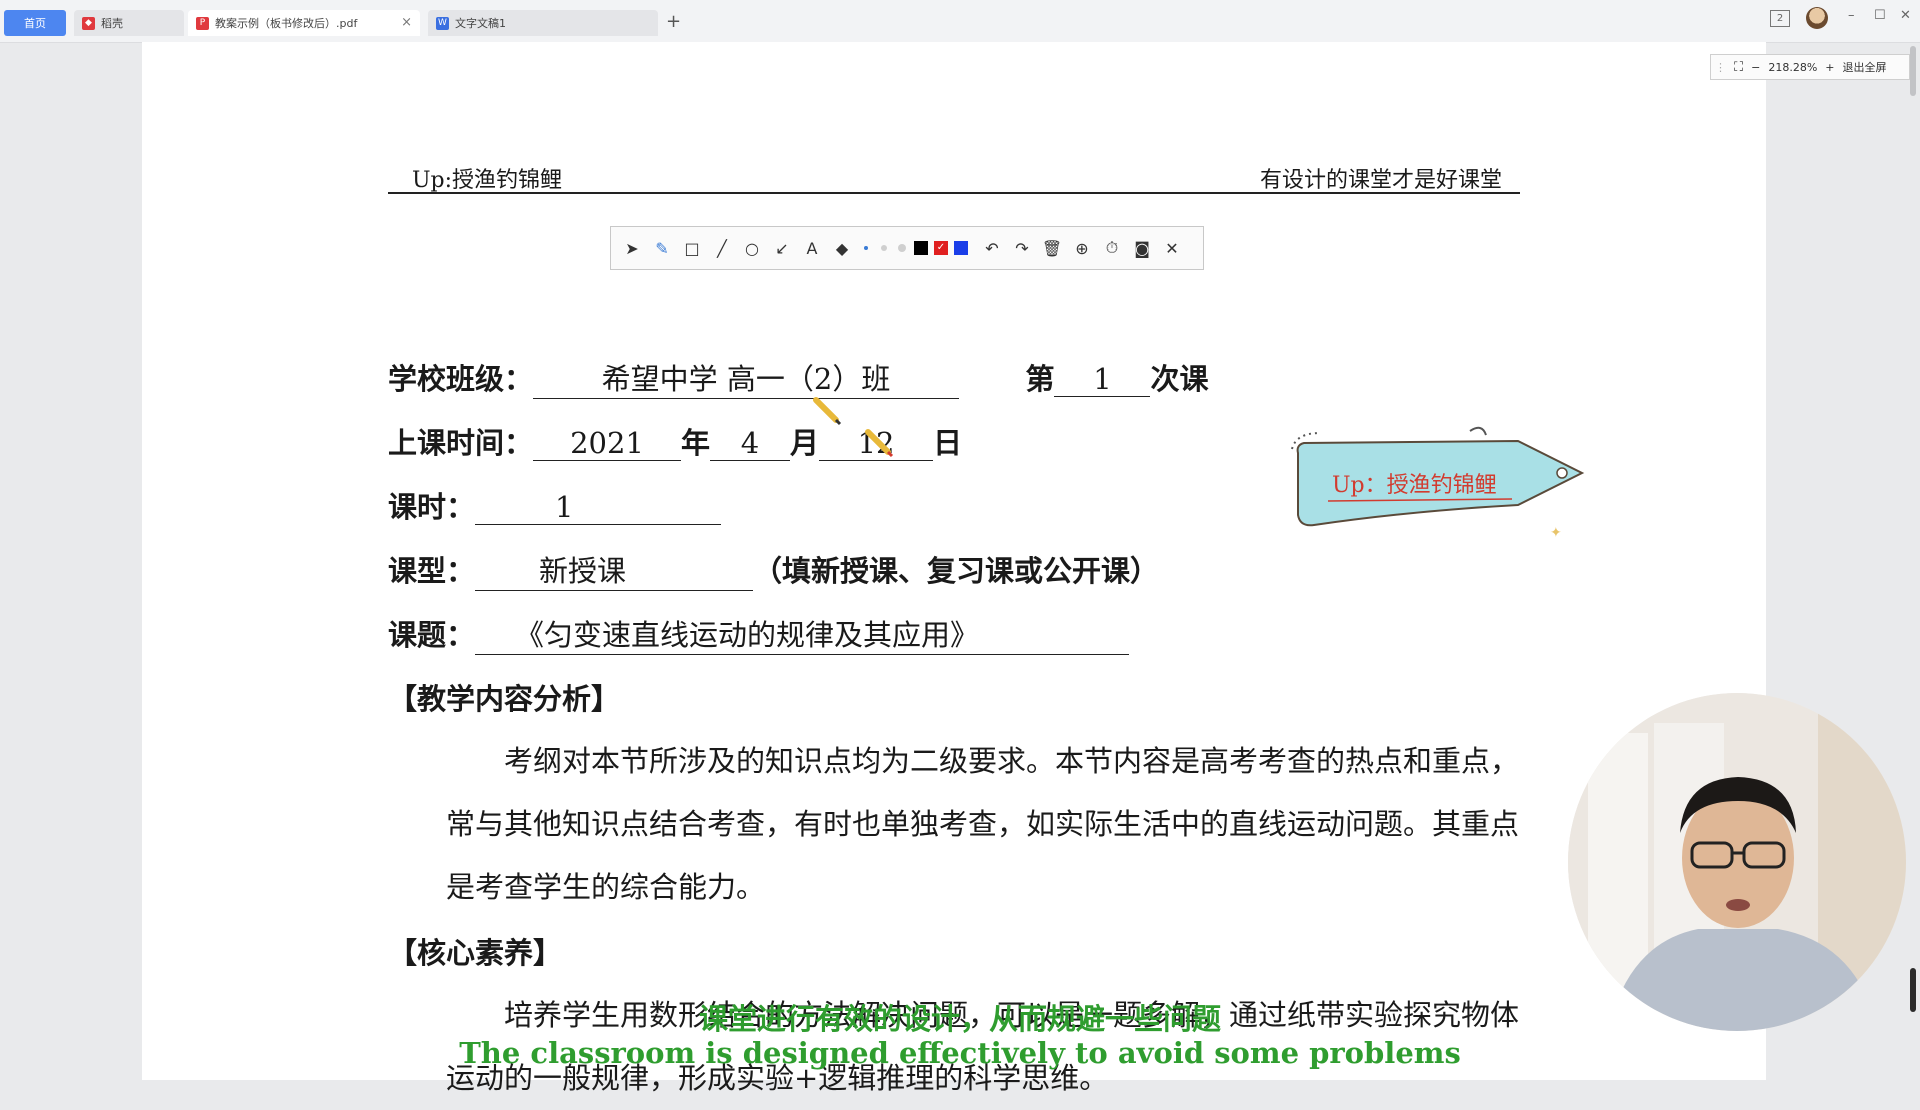 This screenshot has width=1920, height=1110. What do you see at coordinates (1829, 67) in the screenshot?
I see `zoom-in-button: +` at bounding box center [1829, 67].